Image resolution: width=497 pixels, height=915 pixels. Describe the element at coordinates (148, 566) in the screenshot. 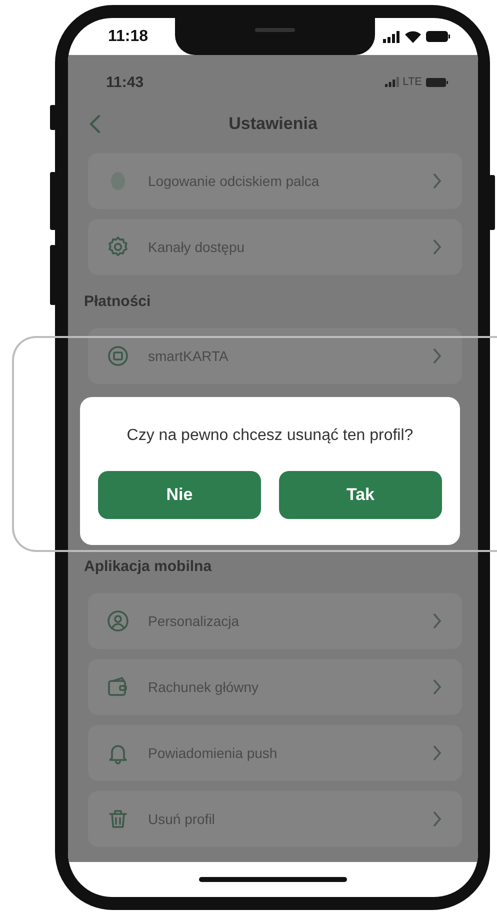

I see `section-heading: Aplikacja mobilna` at that location.